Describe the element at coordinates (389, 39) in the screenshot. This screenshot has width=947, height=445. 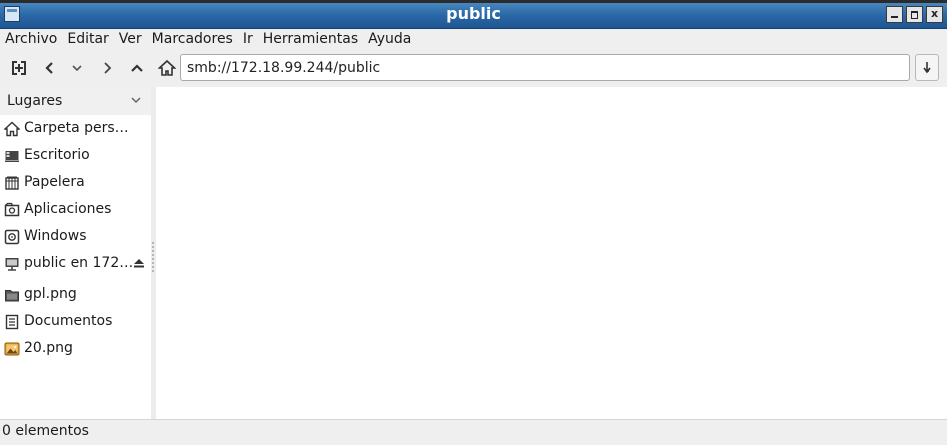
I see `menu-ayuda: Ayuda` at that location.